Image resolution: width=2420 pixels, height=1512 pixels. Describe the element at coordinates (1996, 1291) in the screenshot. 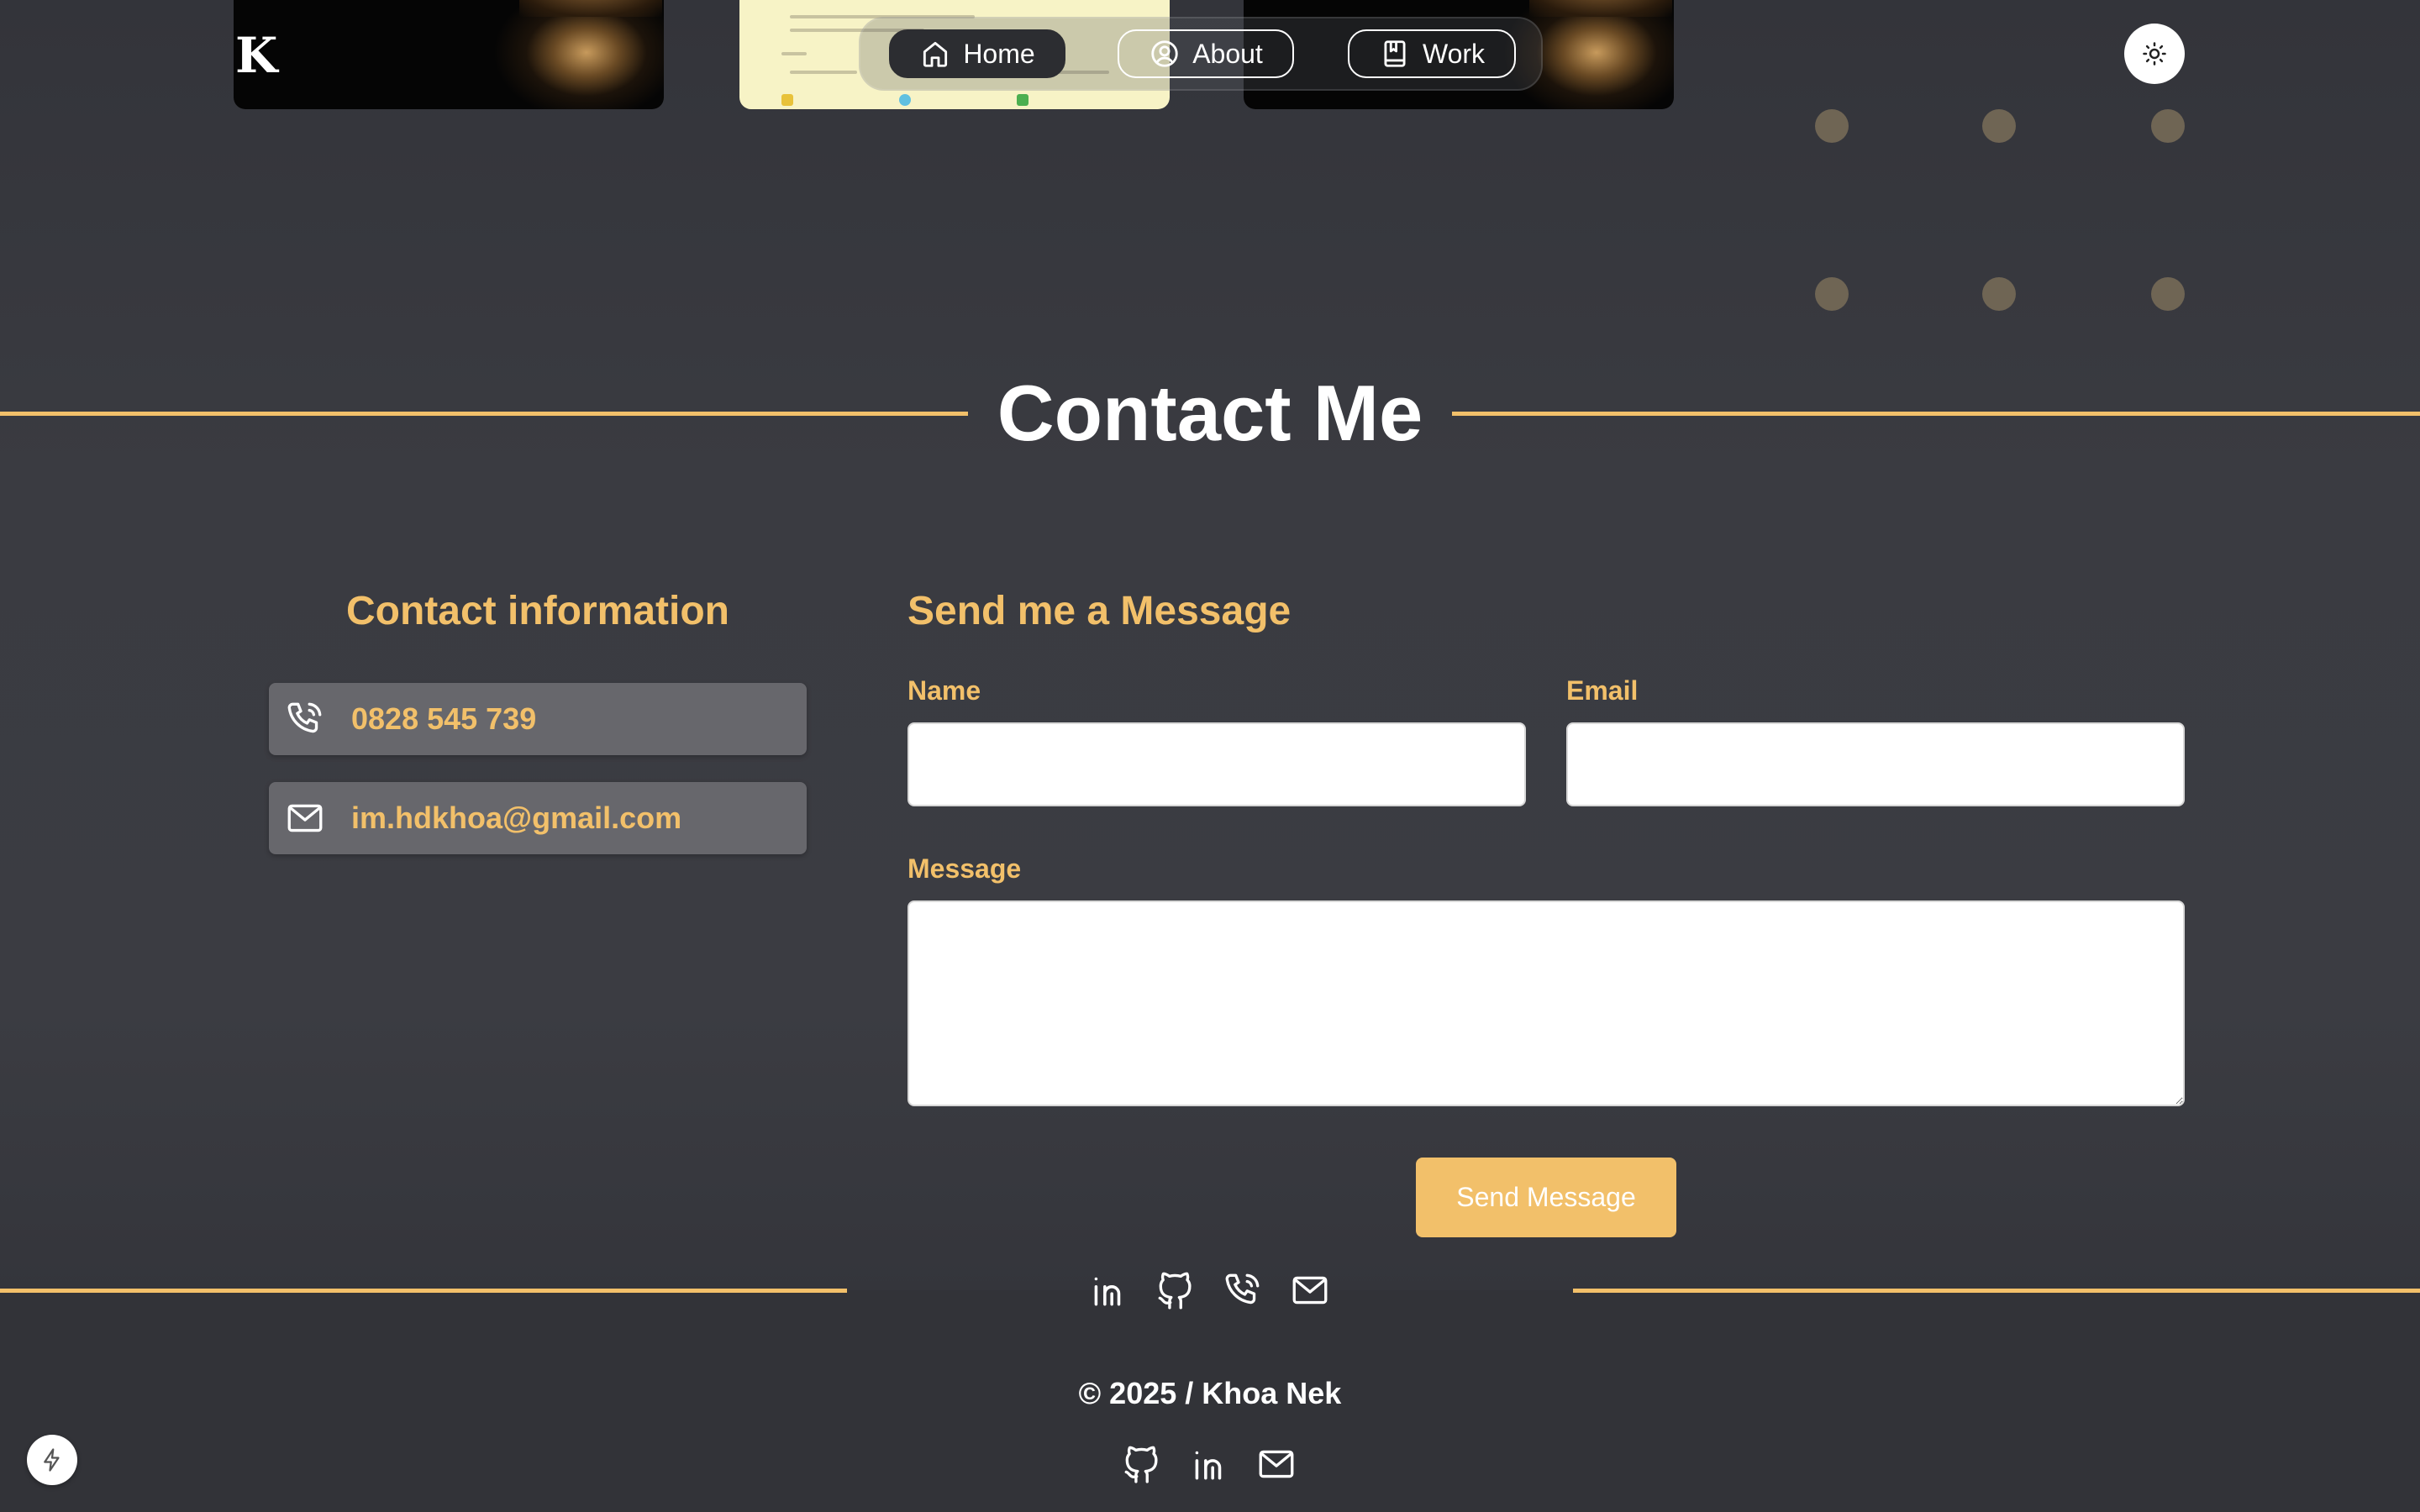

I see `footer-divider-right` at that location.